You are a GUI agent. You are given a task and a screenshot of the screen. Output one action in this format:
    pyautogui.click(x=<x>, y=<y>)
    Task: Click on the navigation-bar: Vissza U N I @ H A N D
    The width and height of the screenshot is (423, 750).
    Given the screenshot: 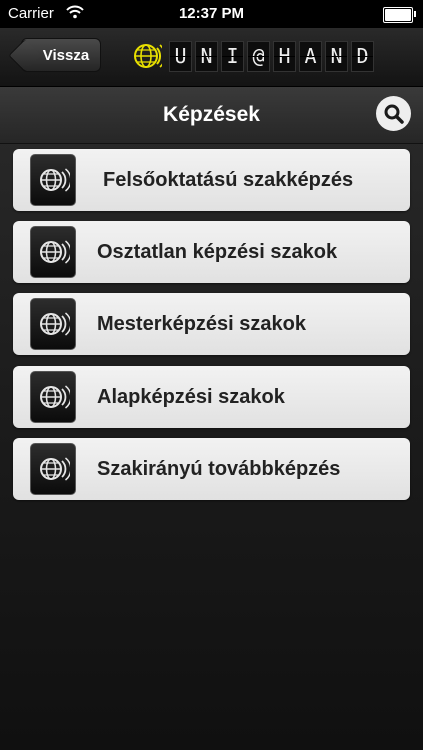 What is the action you would take?
    pyautogui.click(x=211, y=57)
    